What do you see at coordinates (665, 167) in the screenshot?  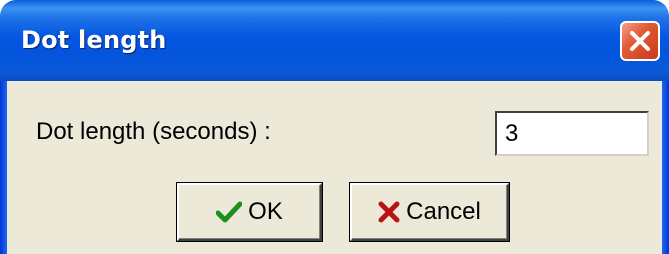 I see `window-right-border` at bounding box center [665, 167].